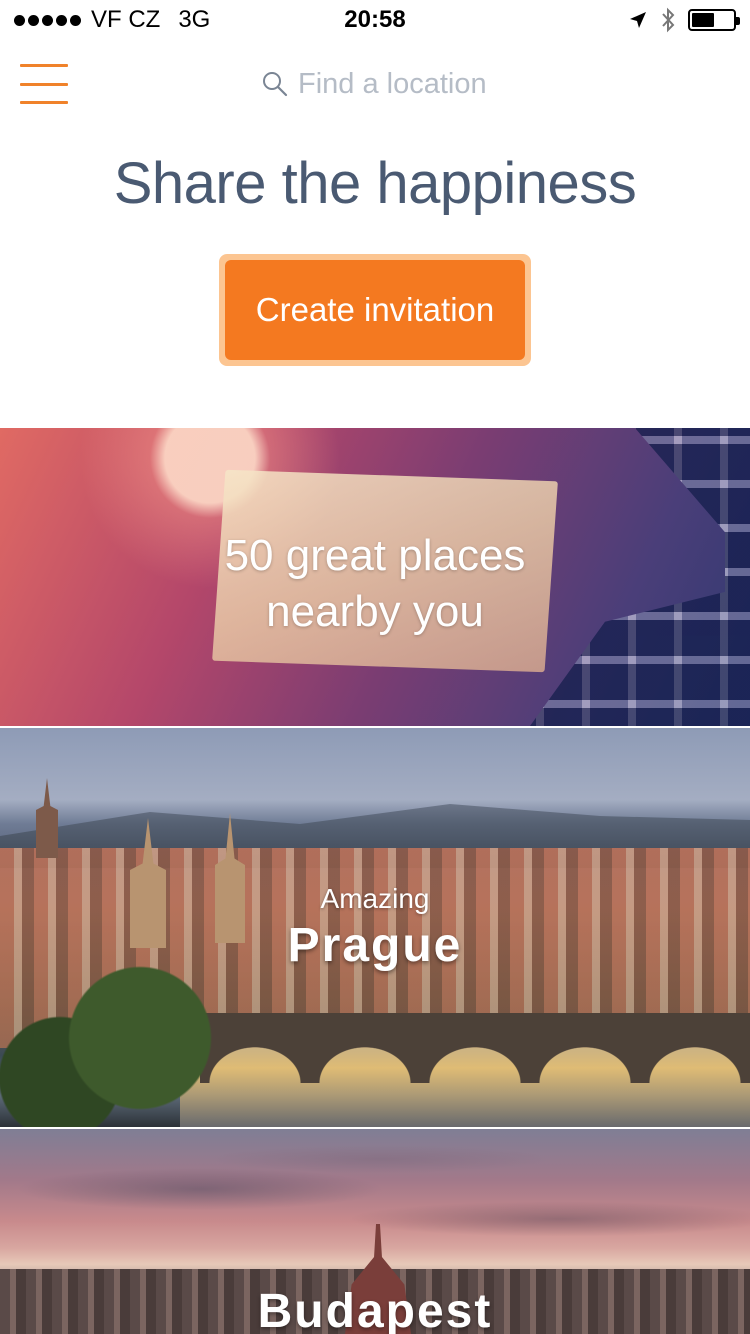 This screenshot has width=750, height=1334. I want to click on status-right, so click(684, 20).